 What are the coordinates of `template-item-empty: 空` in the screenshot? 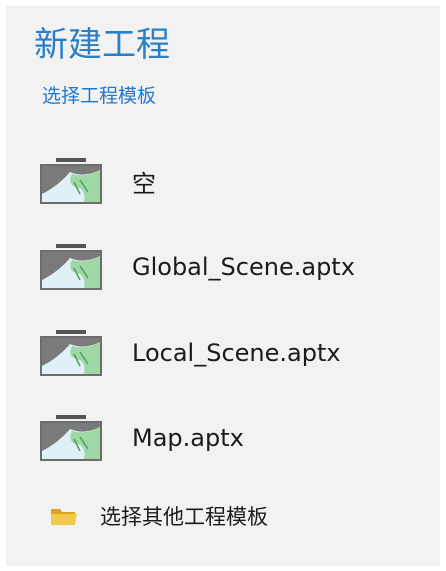 It's located at (230, 181).